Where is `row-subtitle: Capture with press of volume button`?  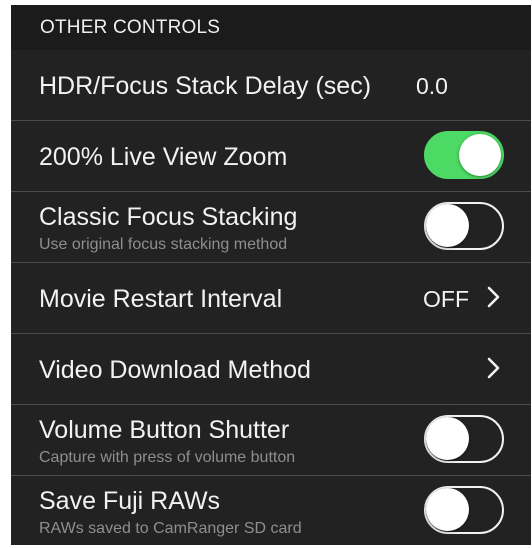
row-subtitle: Capture with press of volume button is located at coordinates (167, 457).